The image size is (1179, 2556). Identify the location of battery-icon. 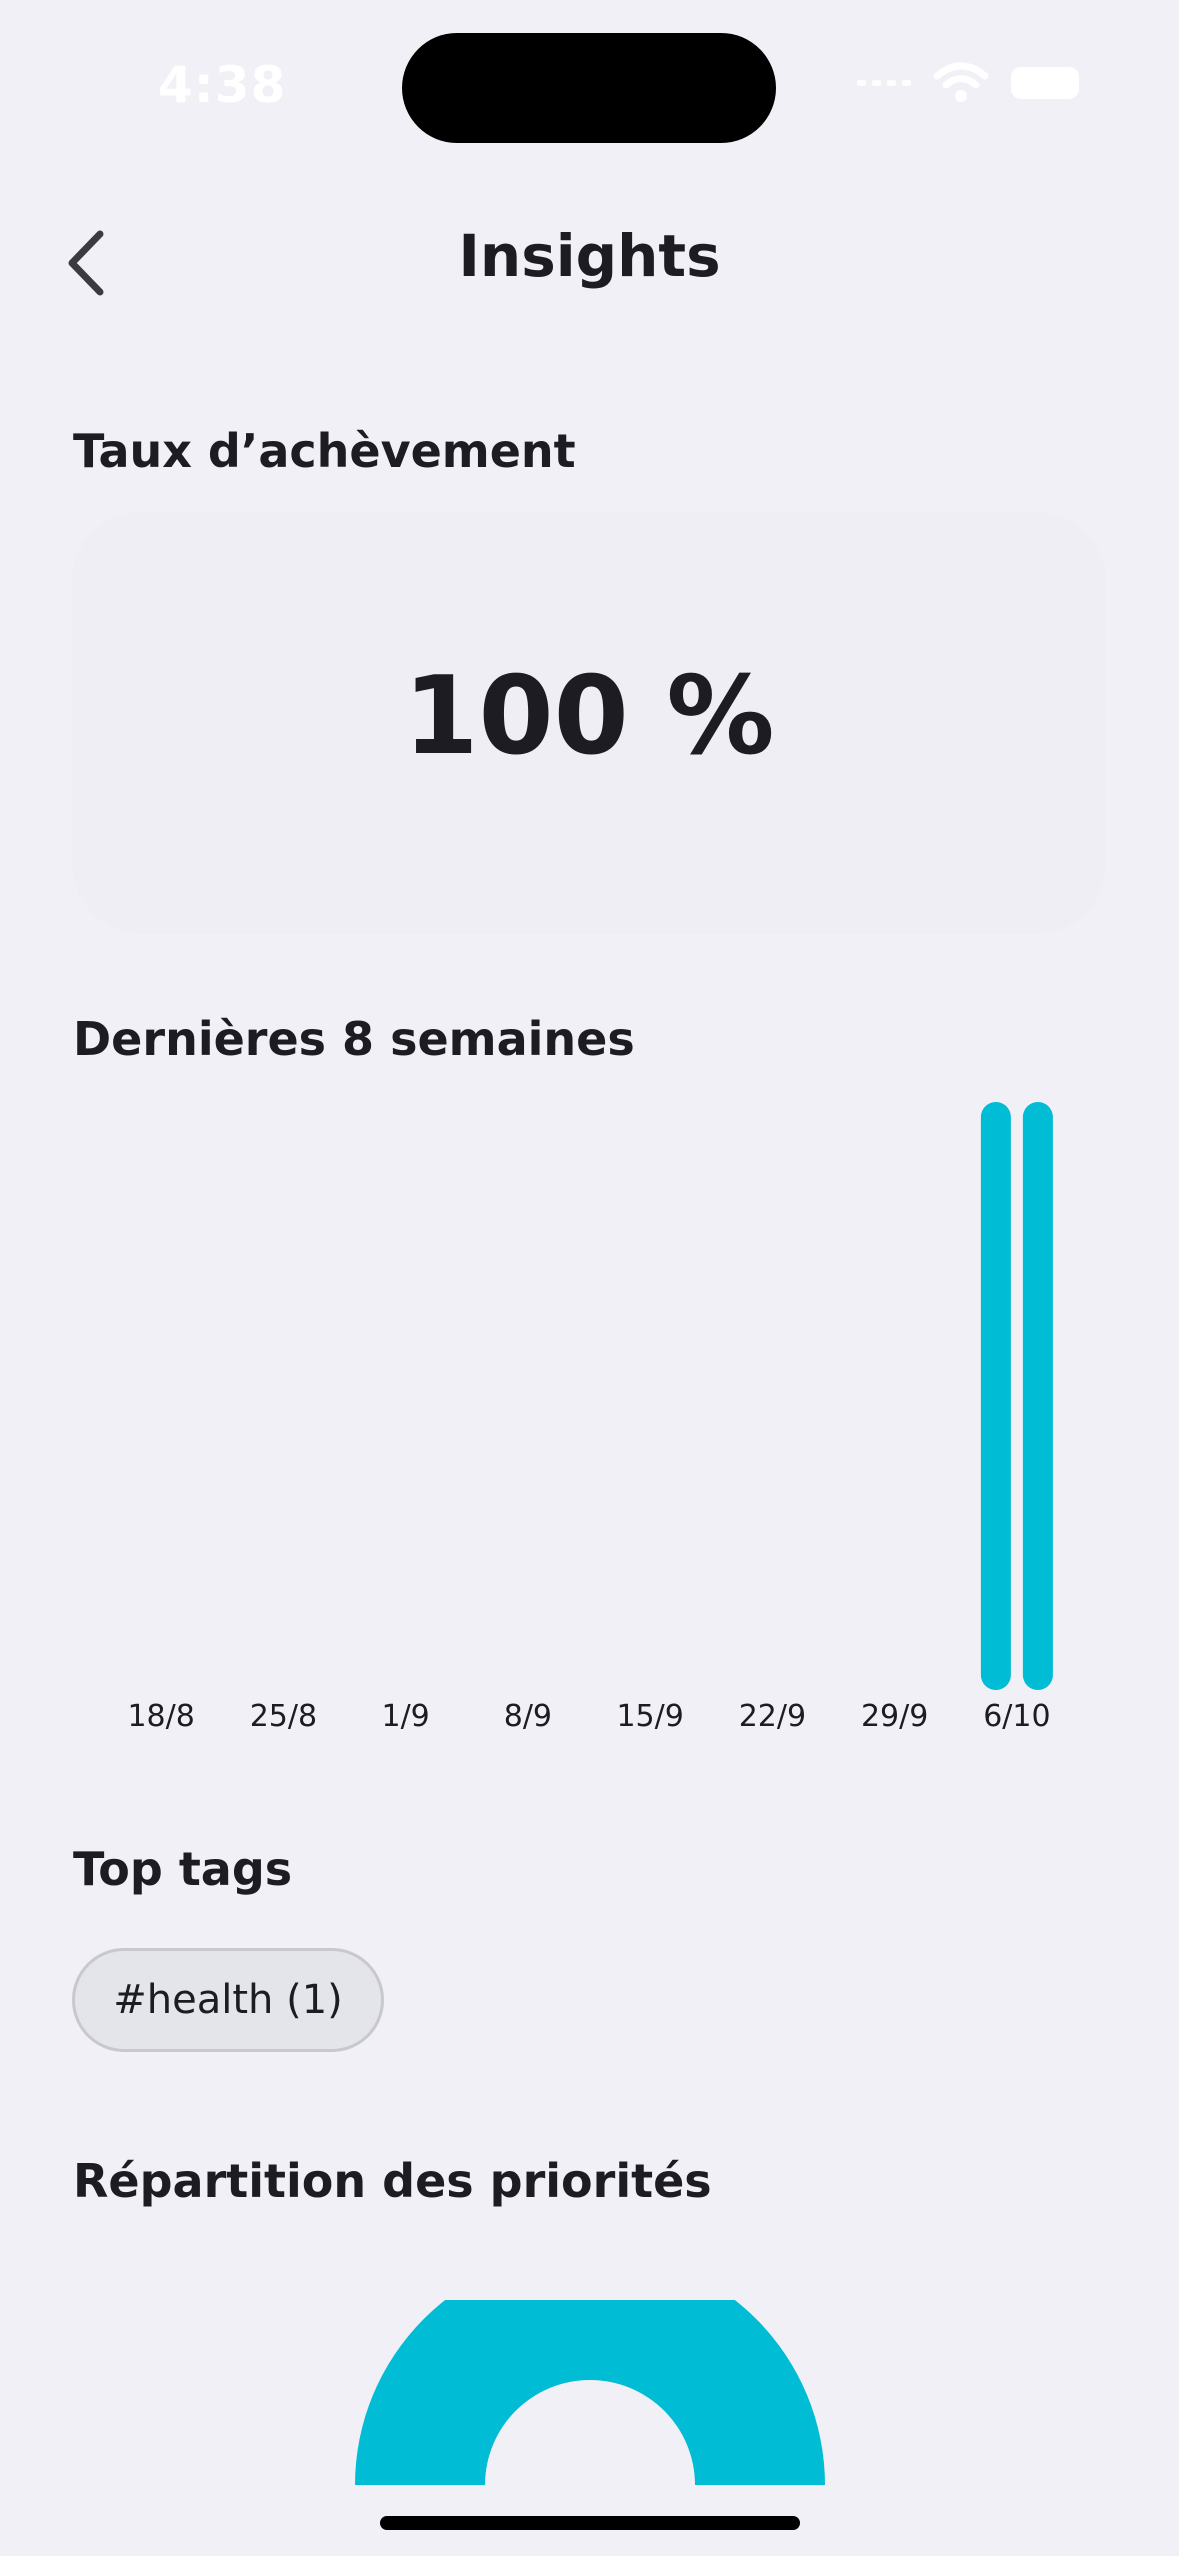
(1045, 83).